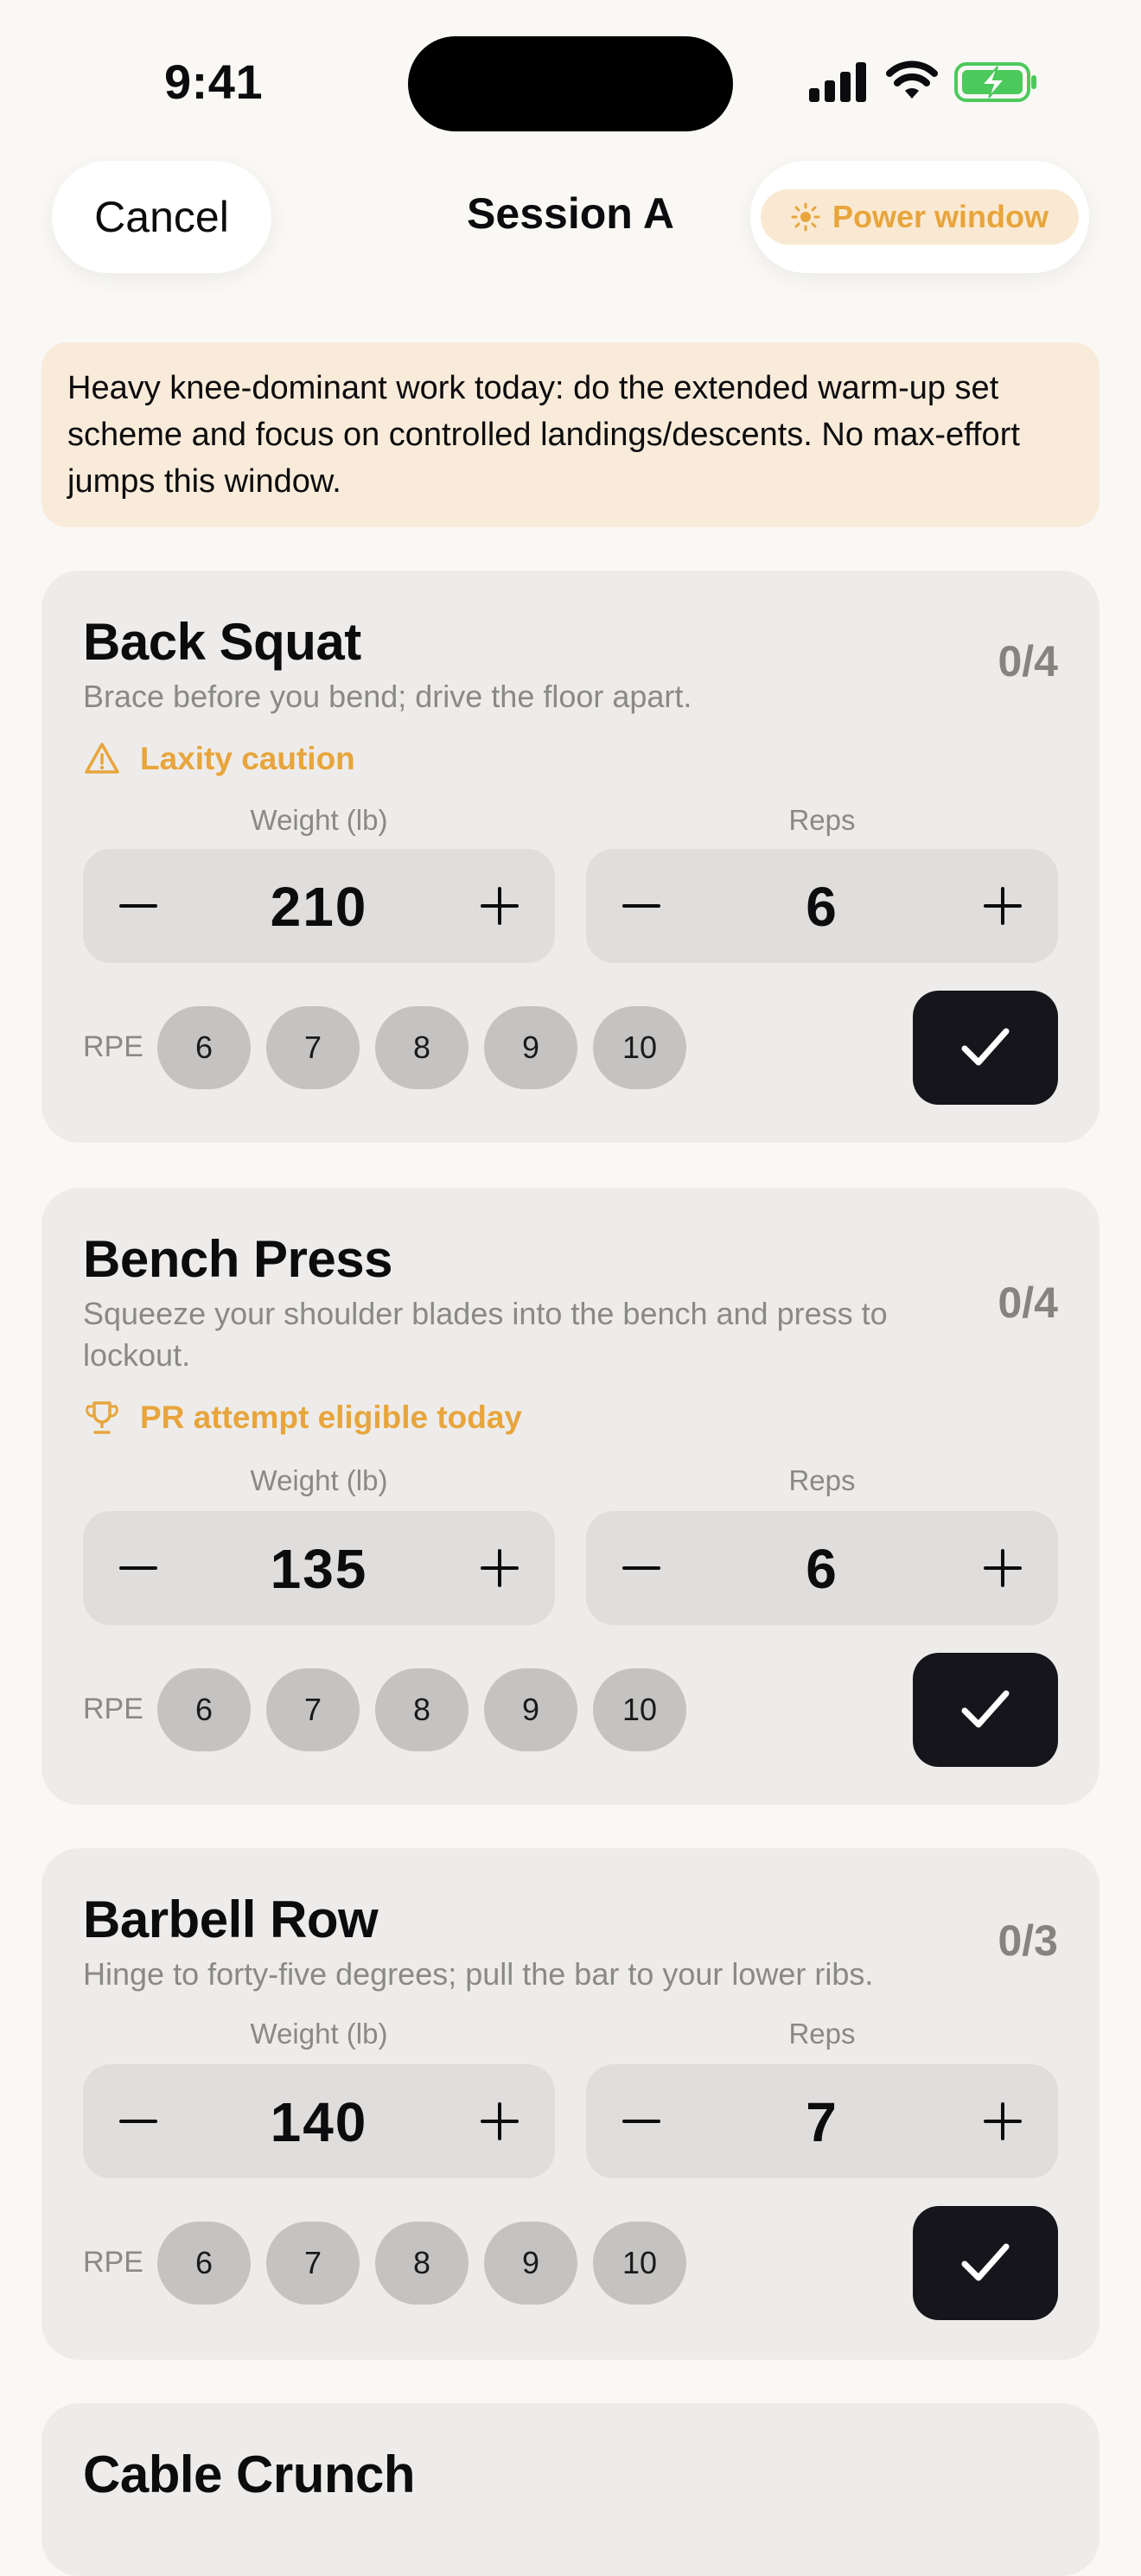 This screenshot has width=1141, height=2576. What do you see at coordinates (238, 1259) in the screenshot?
I see `exercise-name: Bench Press` at bounding box center [238, 1259].